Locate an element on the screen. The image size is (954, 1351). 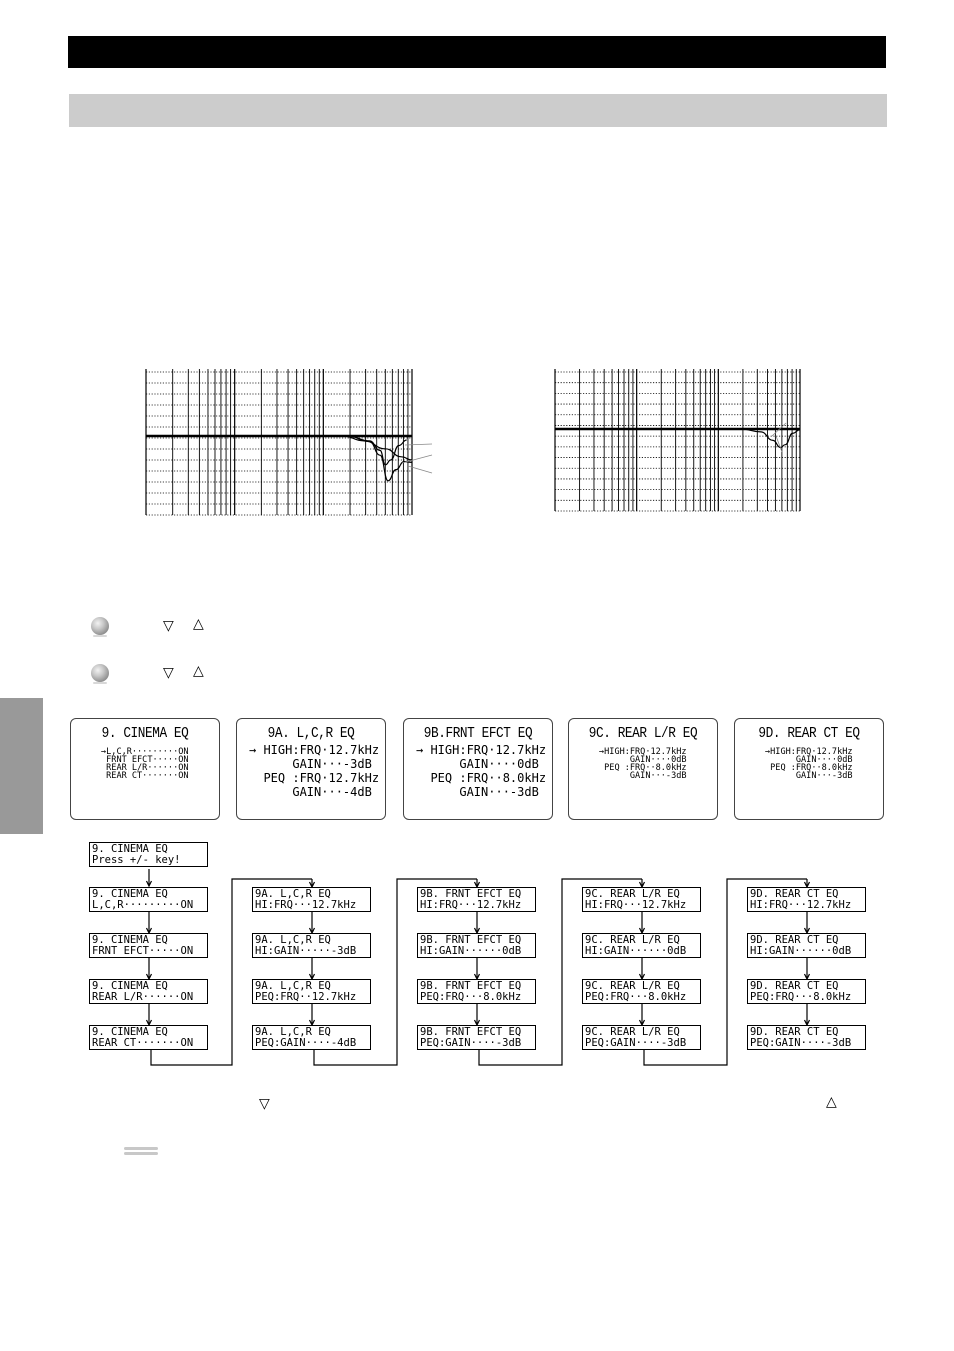
menu-display-box: 9A. L,C,R EQ PEQ:GAIN····-4dB is located at coordinates (311, 1037).